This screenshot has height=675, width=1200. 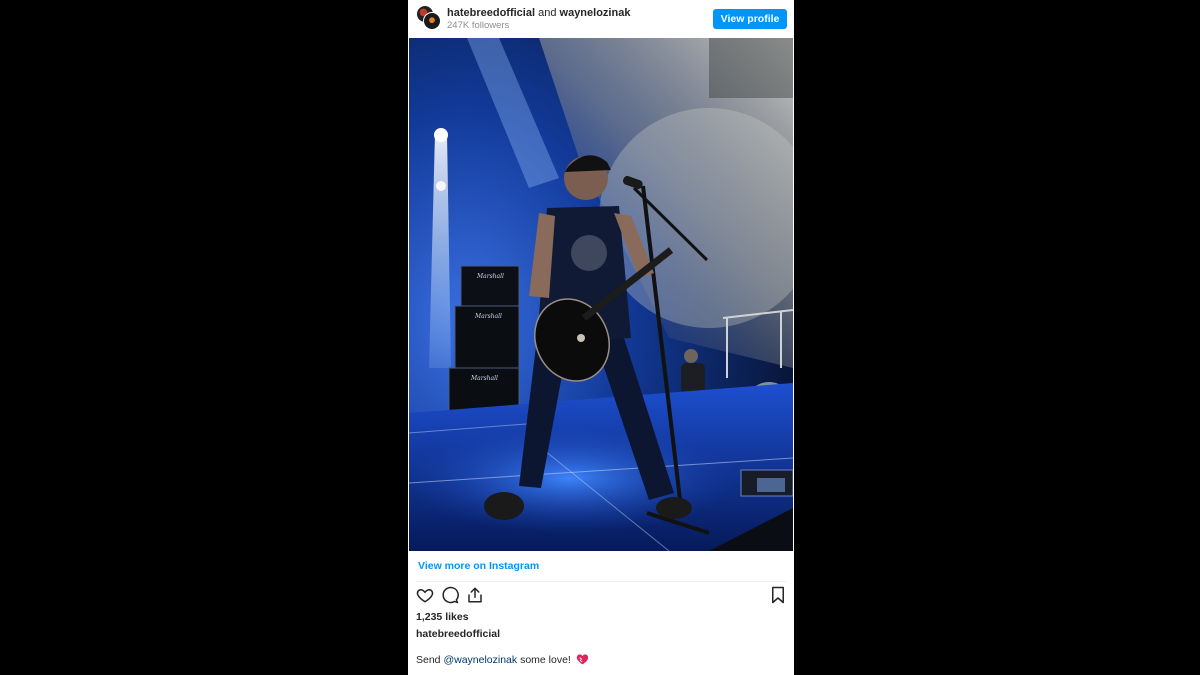 What do you see at coordinates (480, 660) in the screenshot?
I see `caption-mention-link: @waynelozinak` at bounding box center [480, 660].